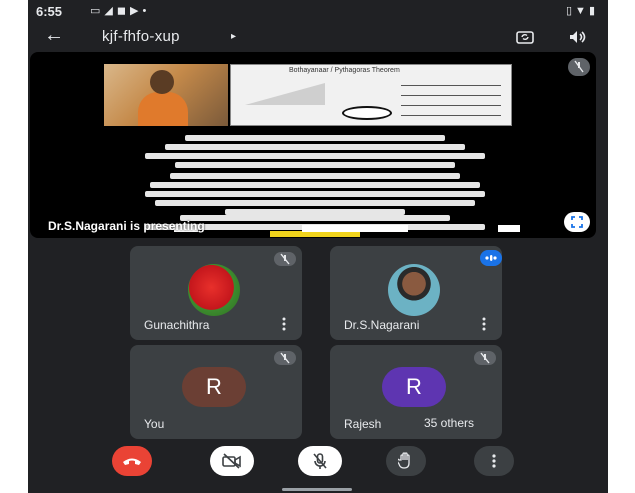  I want to click on switch-camera-icon, so click(525, 37).